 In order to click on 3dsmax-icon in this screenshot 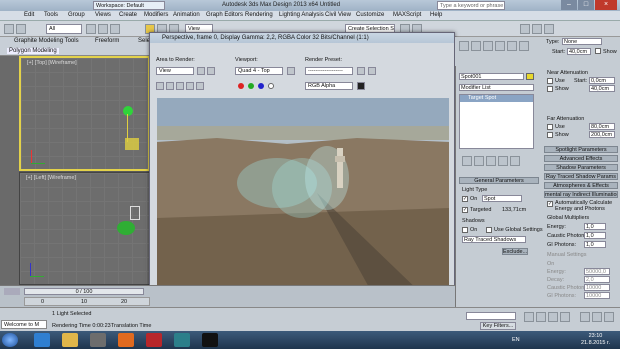, I will do `click(182, 340)`.